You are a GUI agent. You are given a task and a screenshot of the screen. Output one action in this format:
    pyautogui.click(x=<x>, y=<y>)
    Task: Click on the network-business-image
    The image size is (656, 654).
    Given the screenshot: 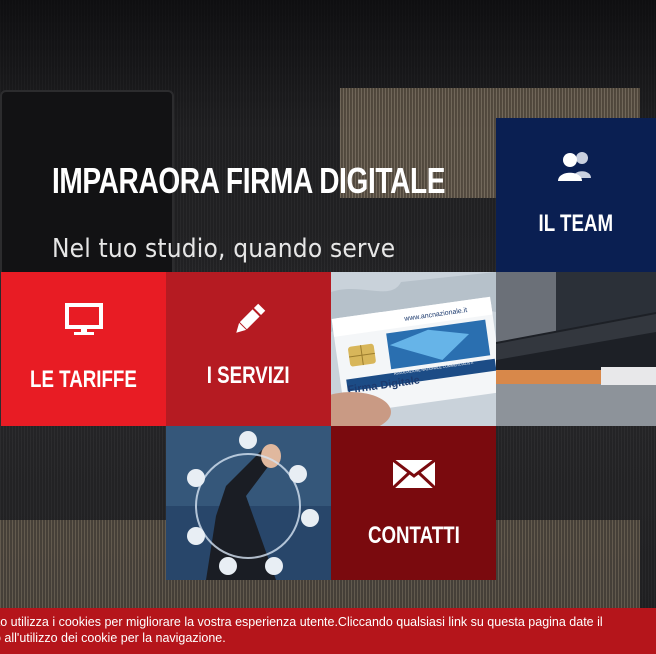 What is the action you would take?
    pyautogui.click(x=248, y=503)
    